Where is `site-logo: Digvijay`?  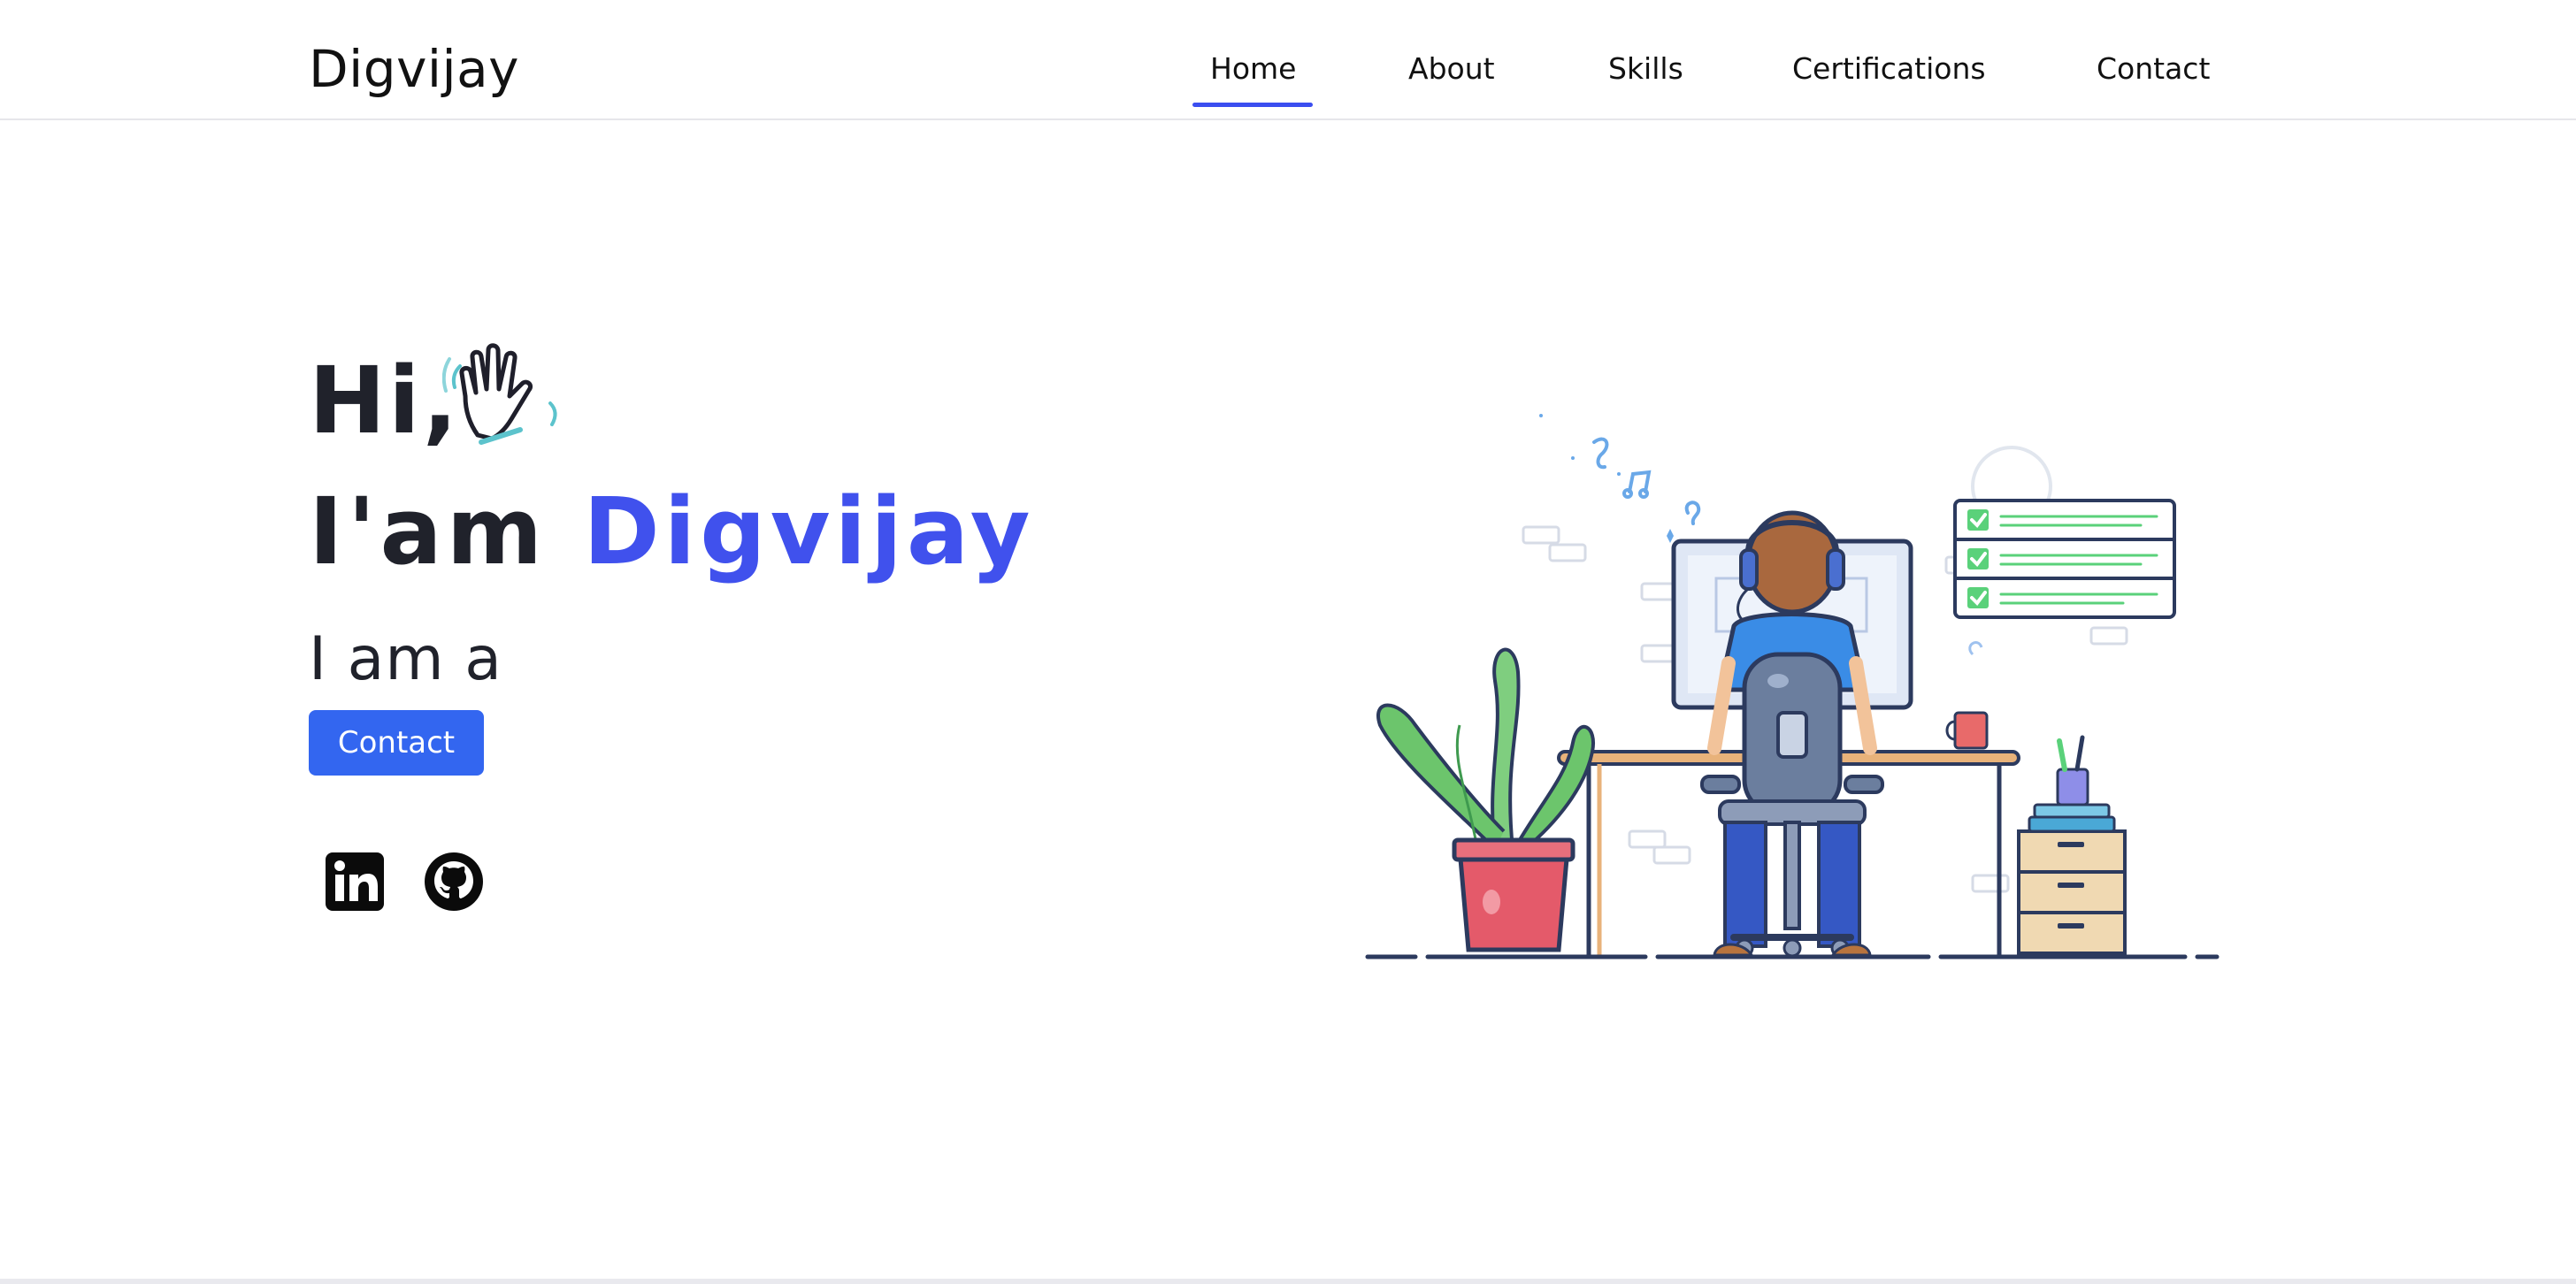 site-logo: Digvijay is located at coordinates (414, 69).